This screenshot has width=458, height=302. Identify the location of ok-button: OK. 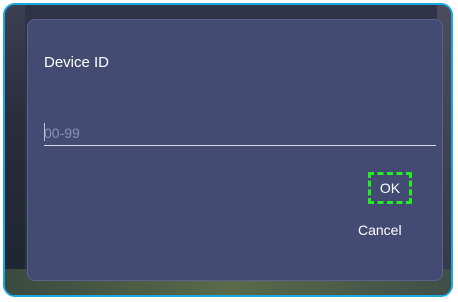
(390, 188).